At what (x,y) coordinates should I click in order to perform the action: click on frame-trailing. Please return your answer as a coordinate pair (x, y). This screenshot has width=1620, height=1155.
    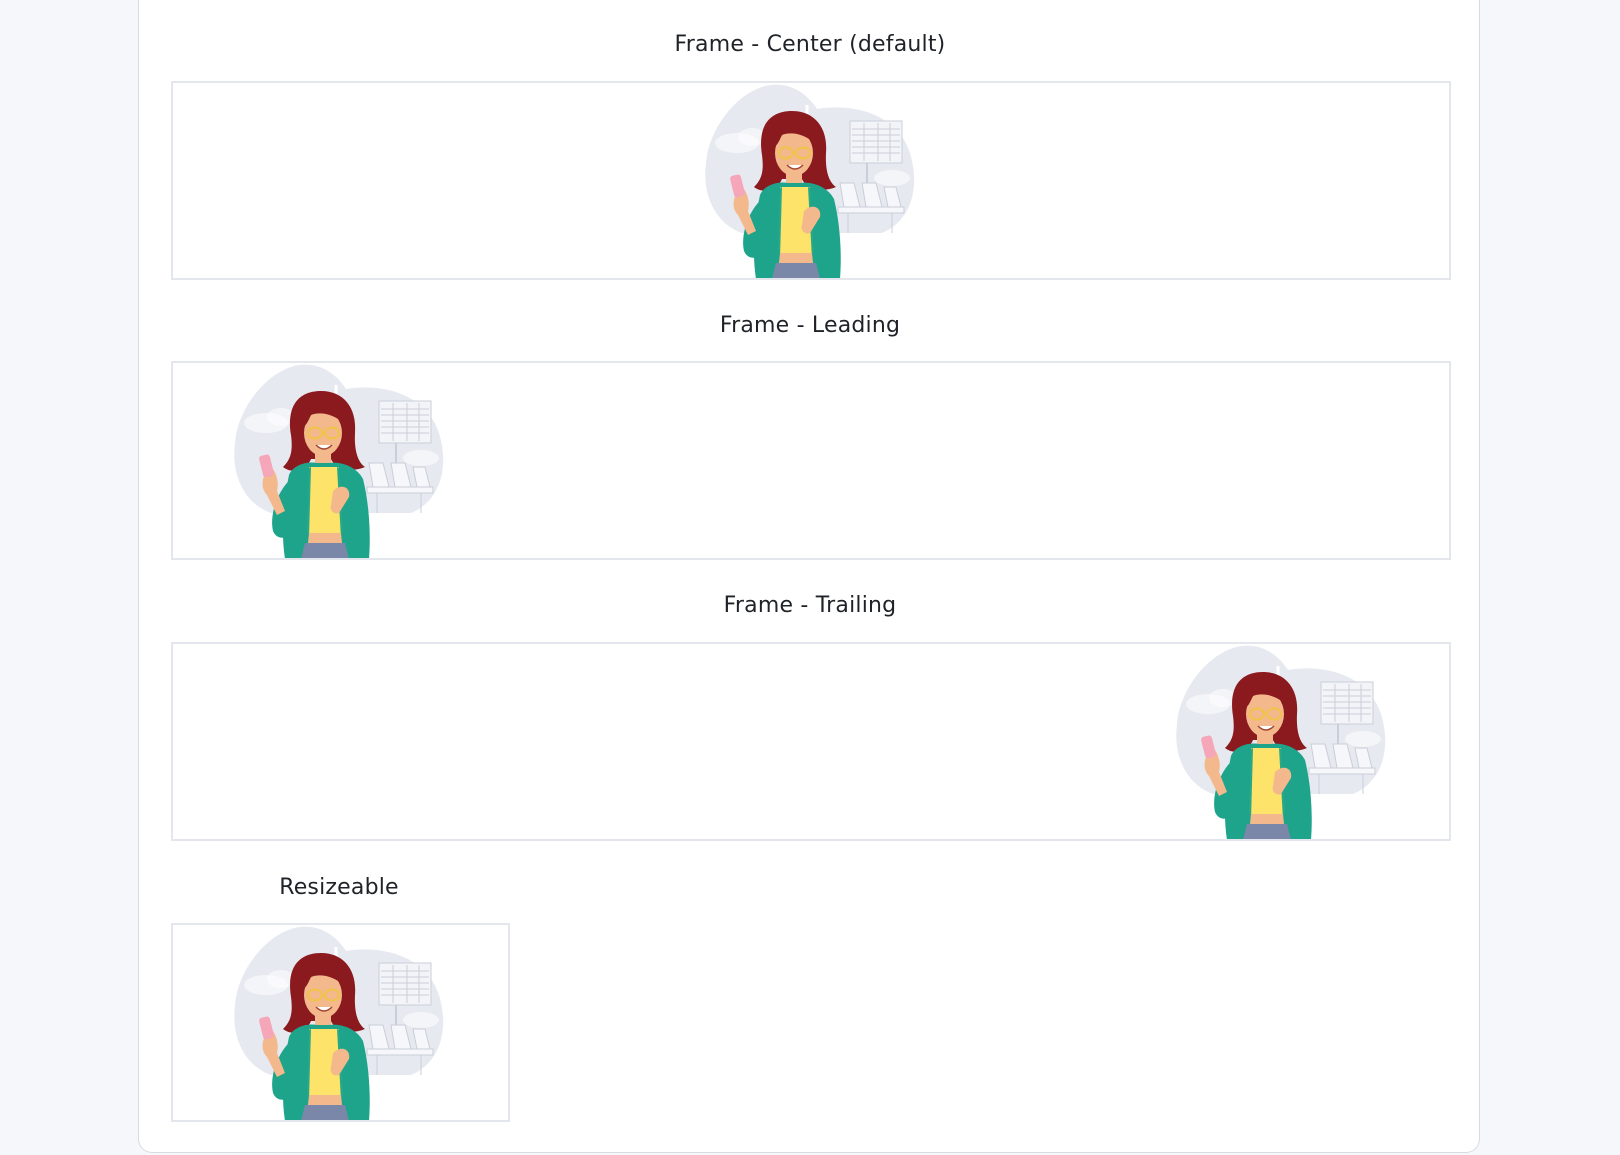
    Looking at the image, I should click on (811, 741).